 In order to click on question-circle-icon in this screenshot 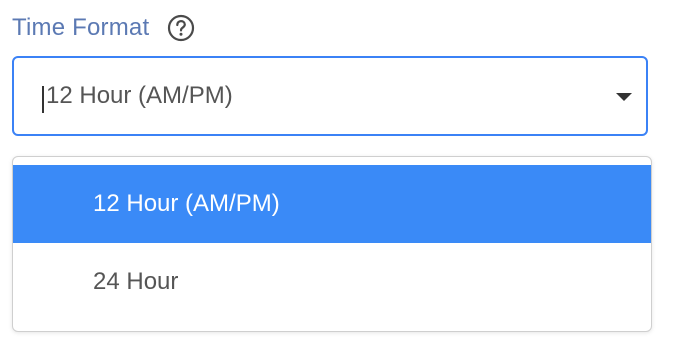, I will do `click(181, 28)`.